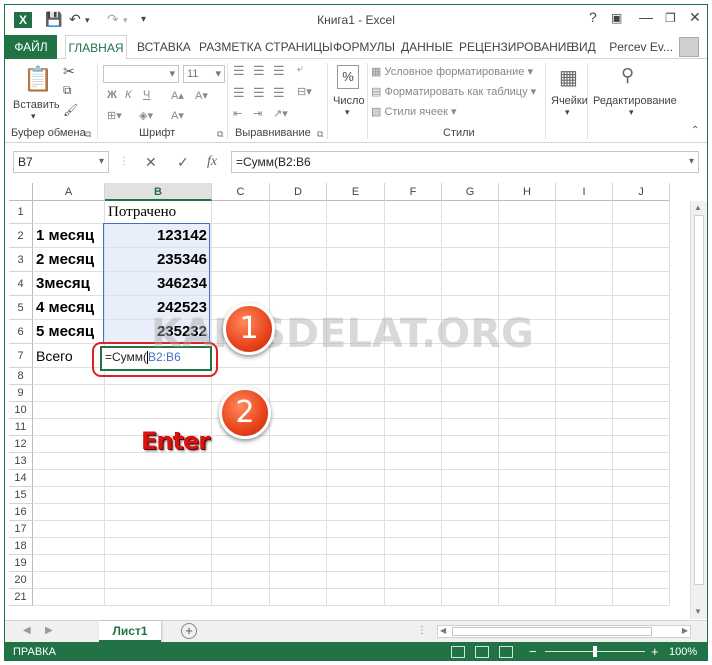 The height and width of the screenshot is (665, 712). Describe the element at coordinates (21, 512) in the screenshot. I see `row-header: 16` at that location.